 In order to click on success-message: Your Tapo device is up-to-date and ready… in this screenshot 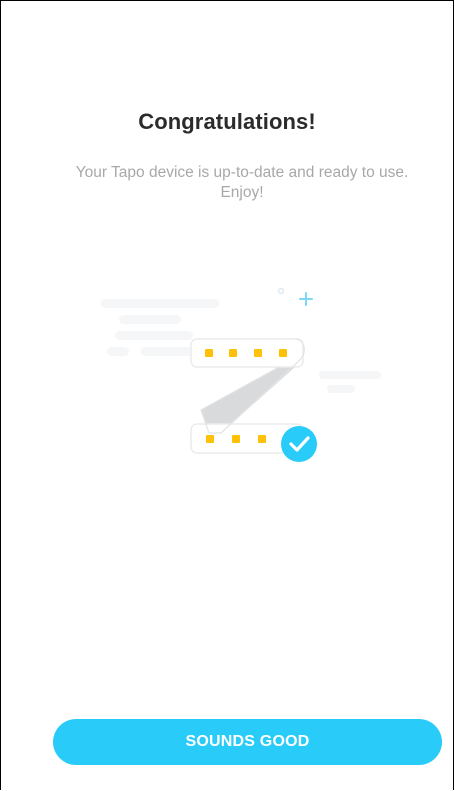, I will do `click(242, 182)`.